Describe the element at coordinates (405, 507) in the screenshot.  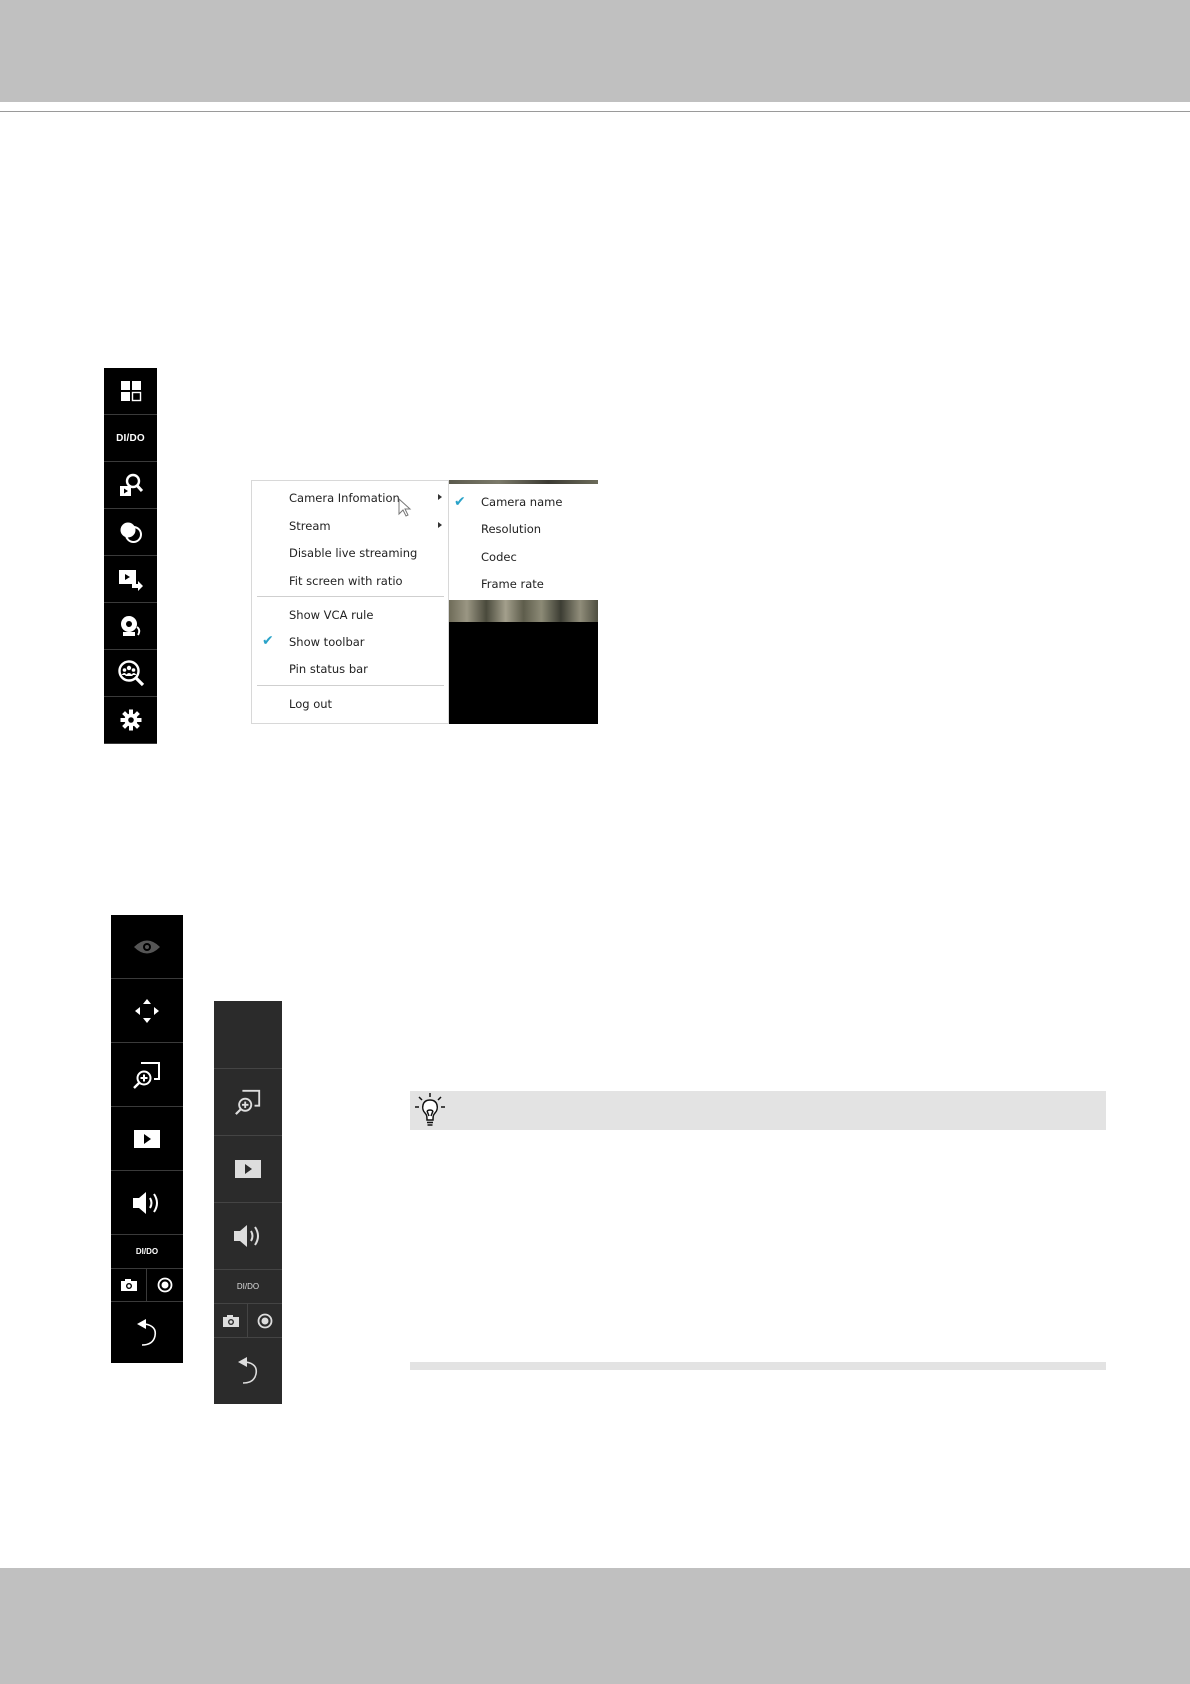
I see `mouse-cursor-icon` at that location.